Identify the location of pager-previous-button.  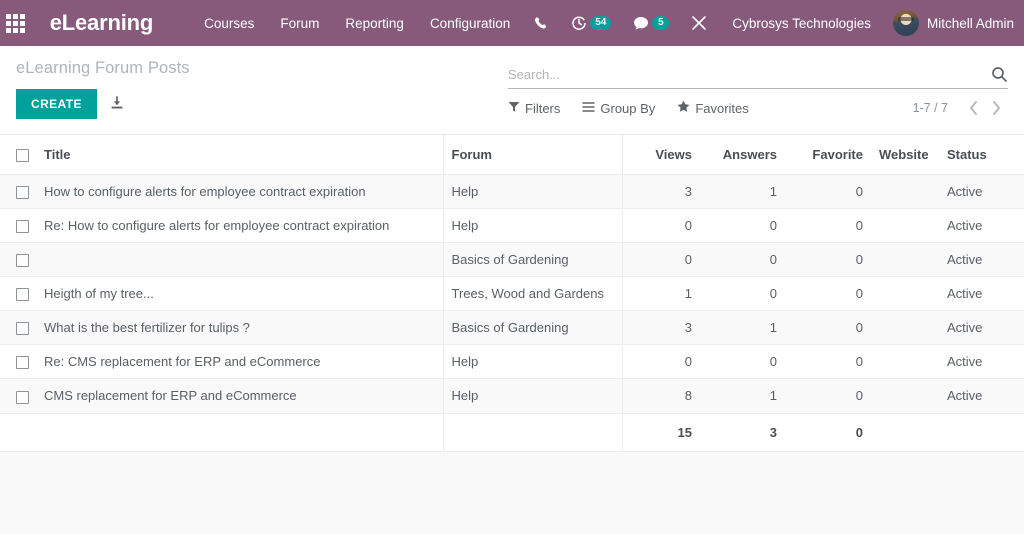
(973, 108).